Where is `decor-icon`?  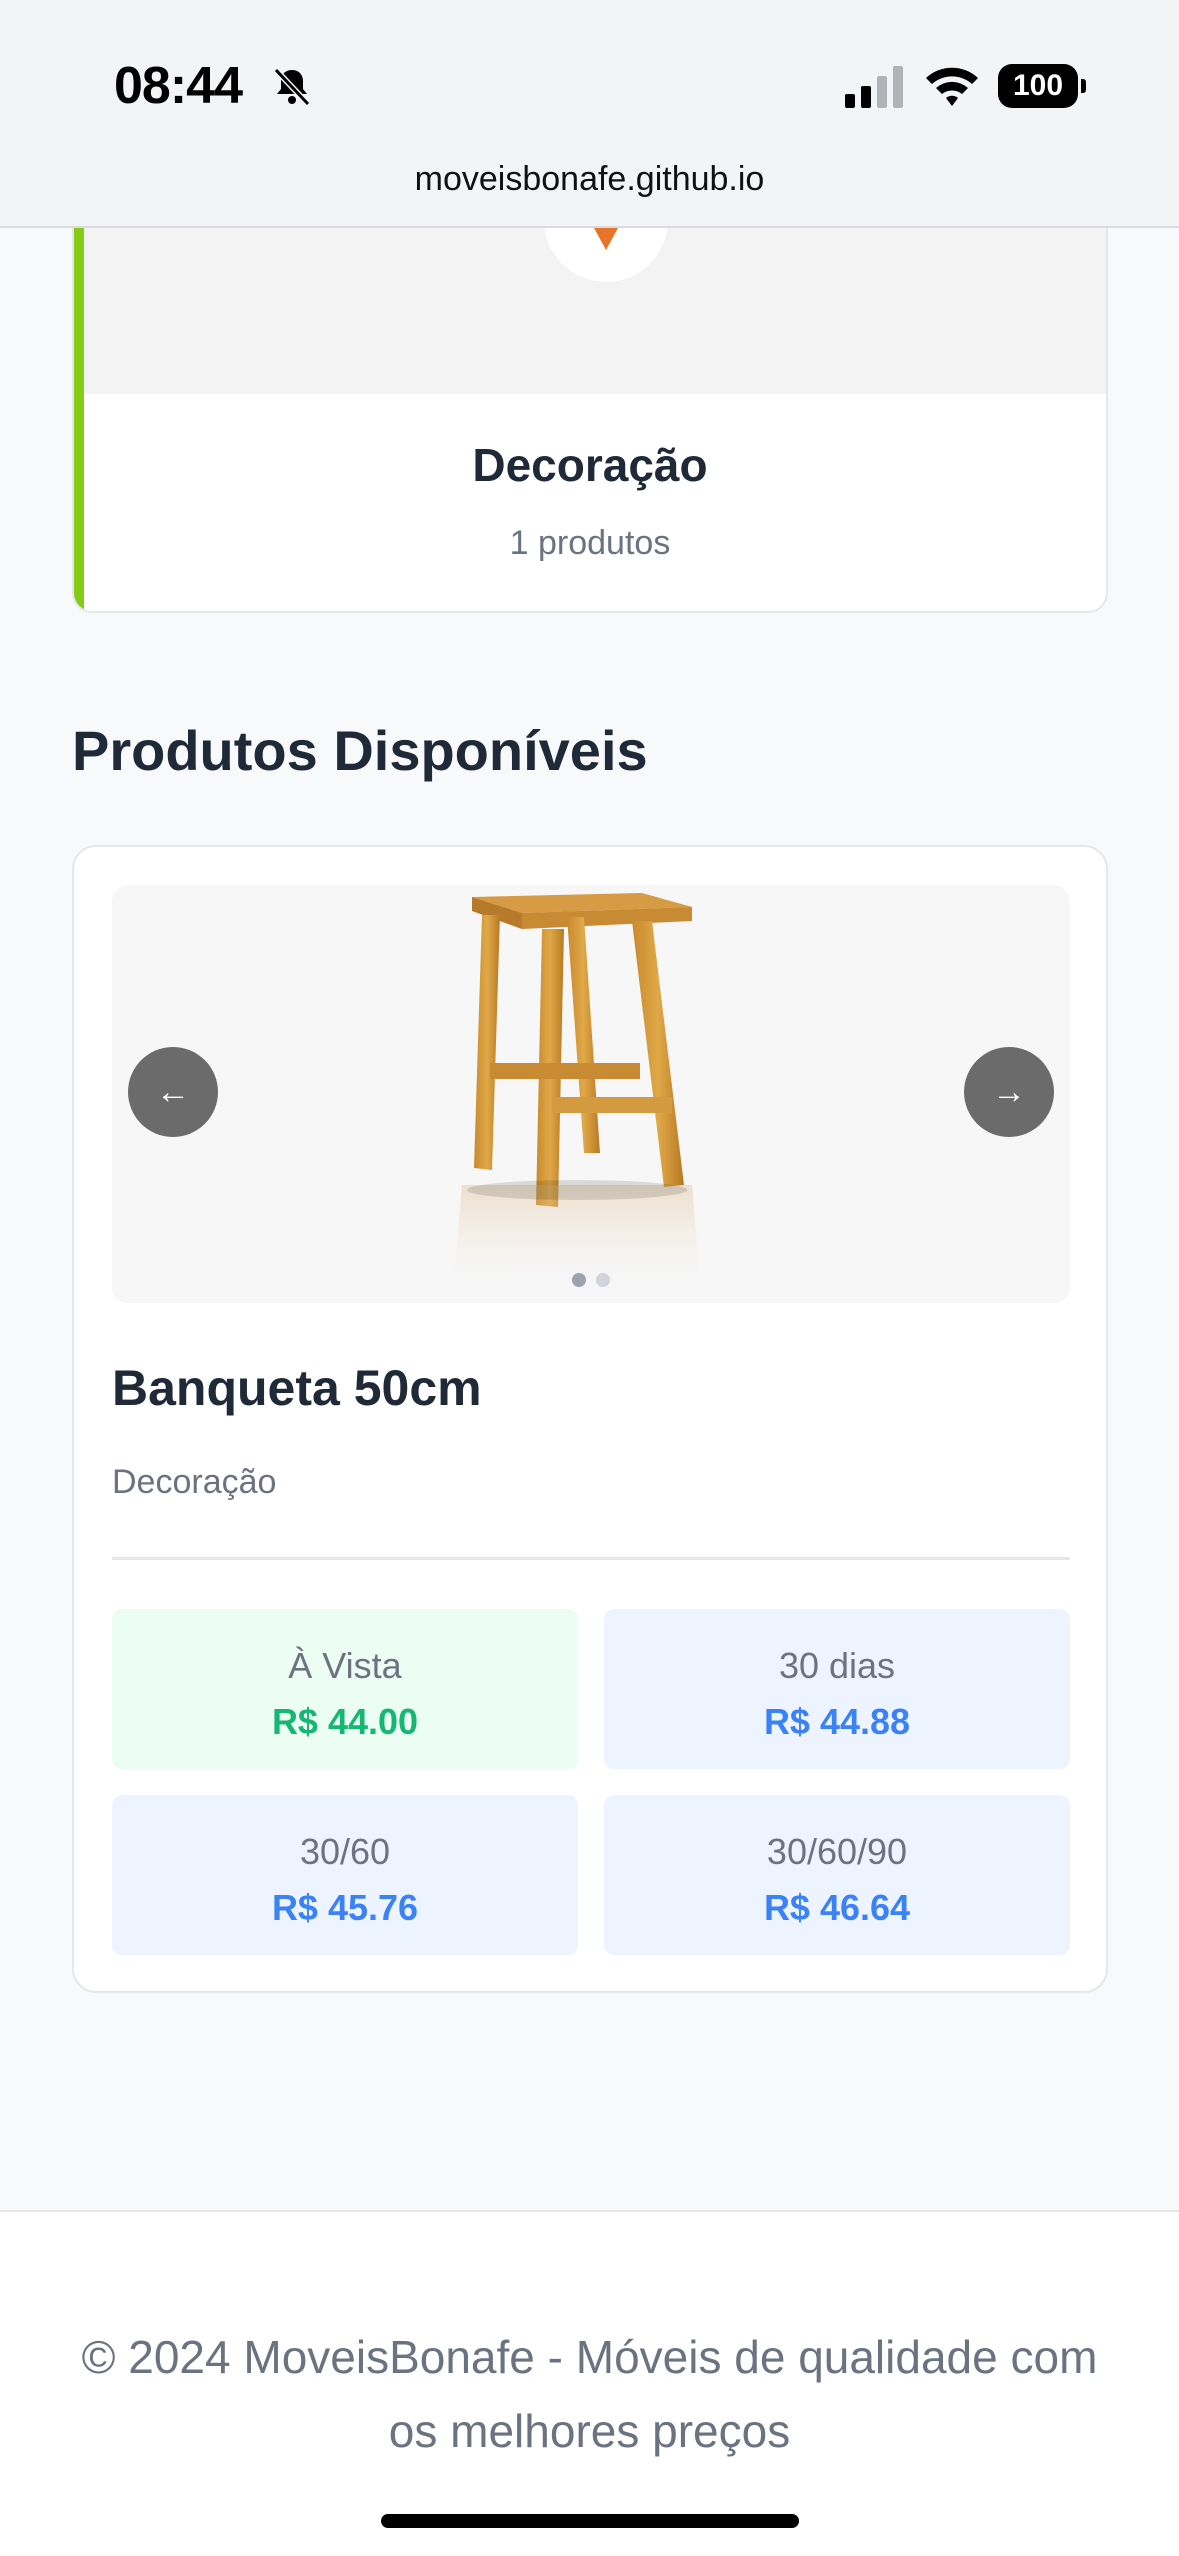
decor-icon is located at coordinates (606, 239).